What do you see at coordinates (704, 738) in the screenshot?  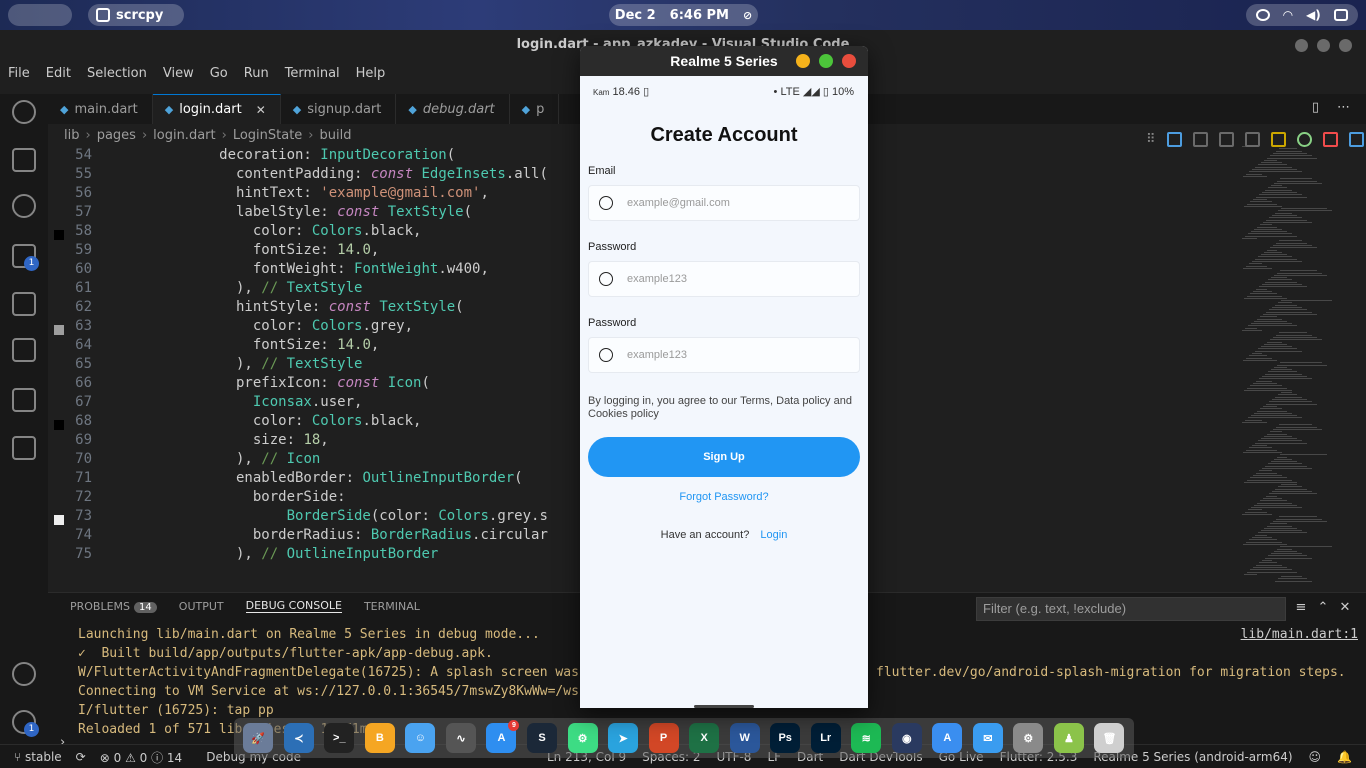 I see `excel-icon: X` at bounding box center [704, 738].